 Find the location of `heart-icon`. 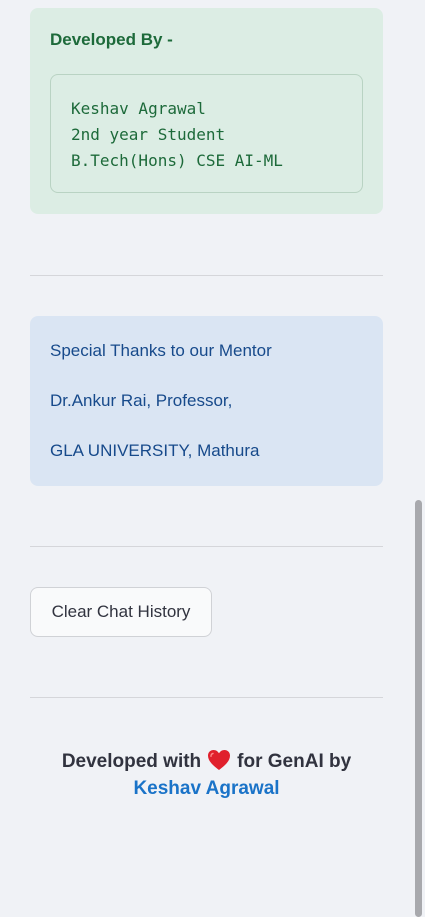

heart-icon is located at coordinates (219, 760).